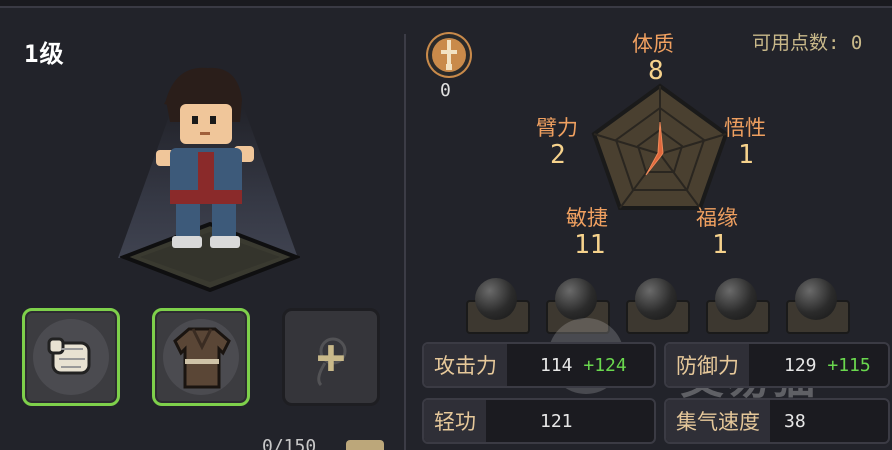 Image resolution: width=892 pixels, height=450 pixels. I want to click on sword-glyph, so click(449, 55).